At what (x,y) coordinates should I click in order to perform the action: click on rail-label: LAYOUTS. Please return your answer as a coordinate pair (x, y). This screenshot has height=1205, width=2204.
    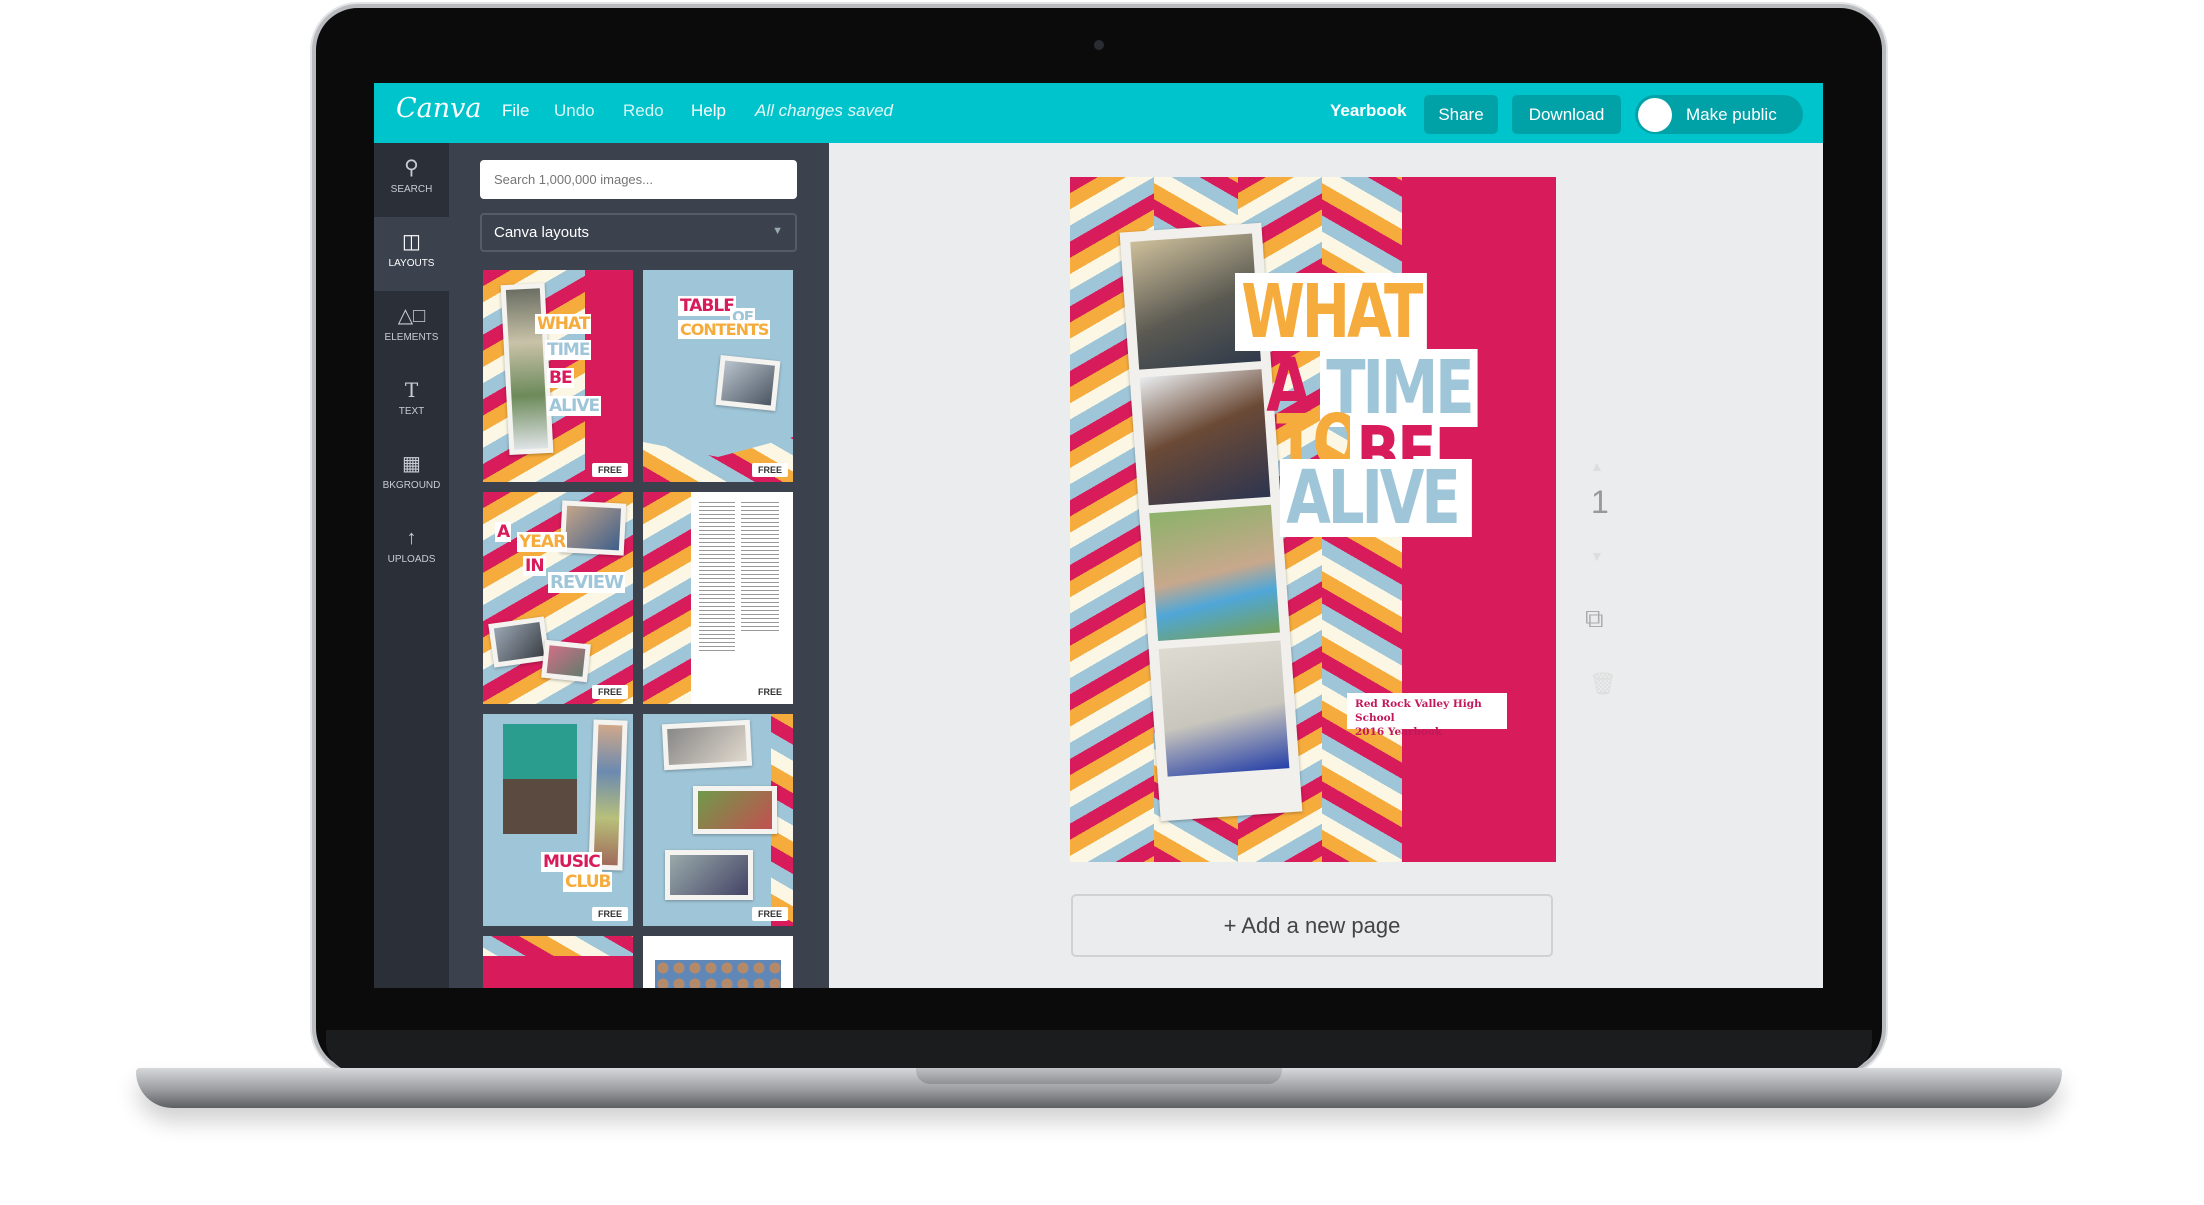
    Looking at the image, I should click on (411, 263).